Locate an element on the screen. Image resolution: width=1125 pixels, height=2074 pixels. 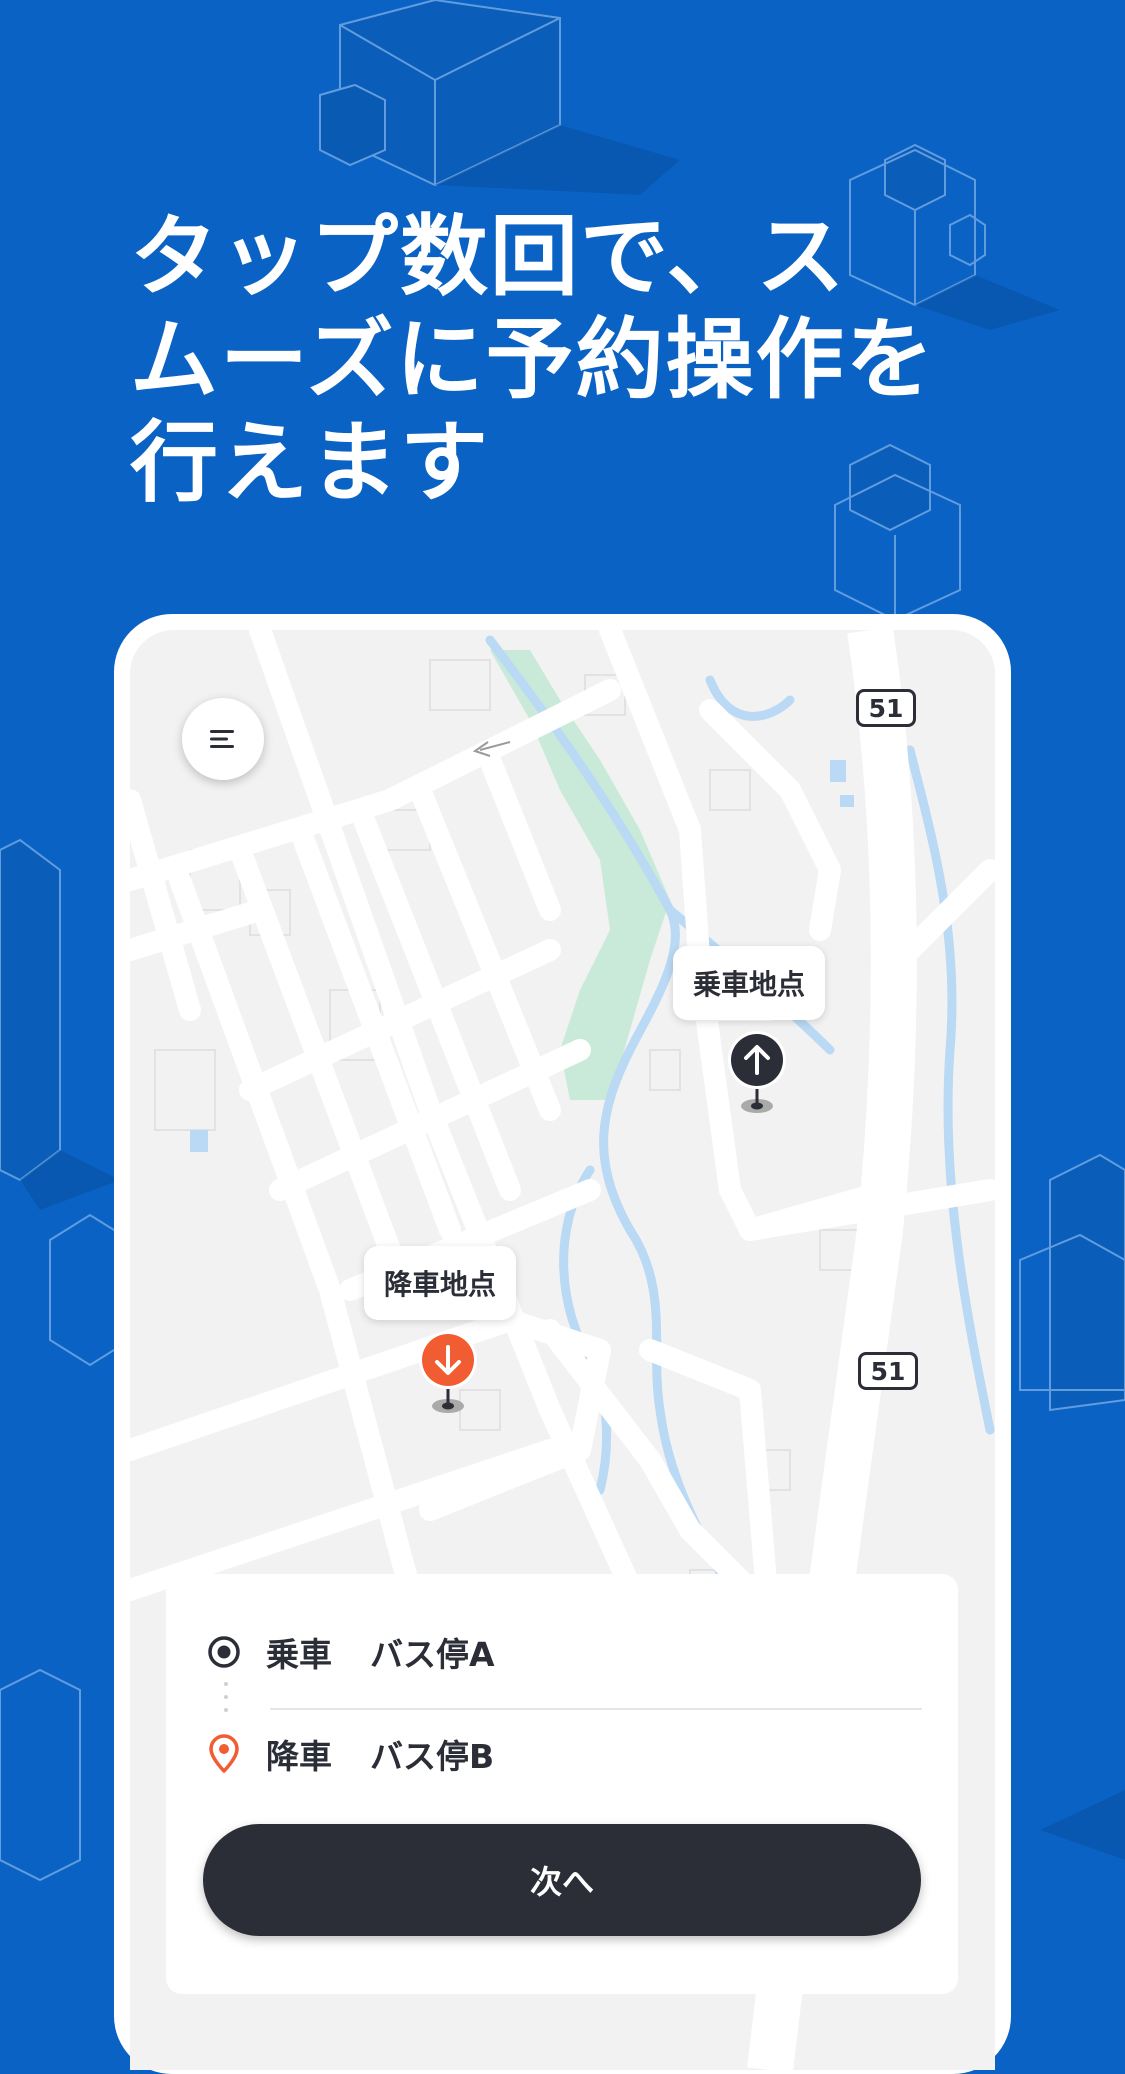
pickup-value: バス停A is located at coordinates (432, 1654).